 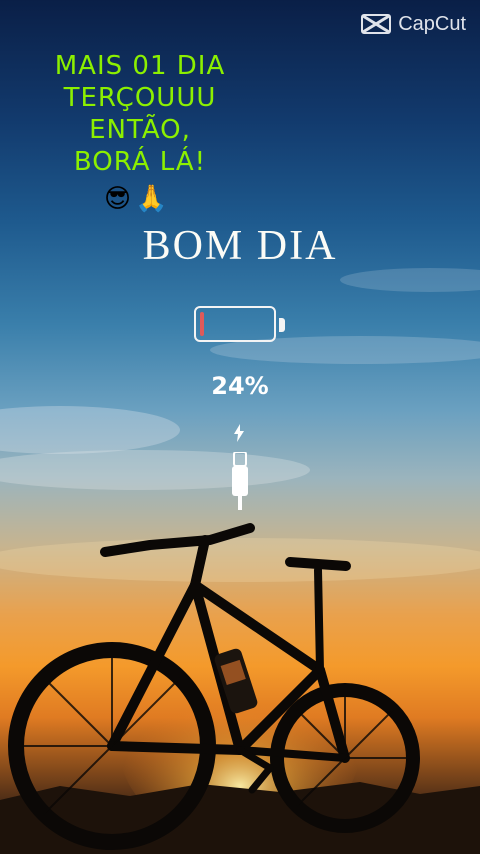 What do you see at coordinates (140, 98) in the screenshot?
I see `caption-line: TERÇOUUU` at bounding box center [140, 98].